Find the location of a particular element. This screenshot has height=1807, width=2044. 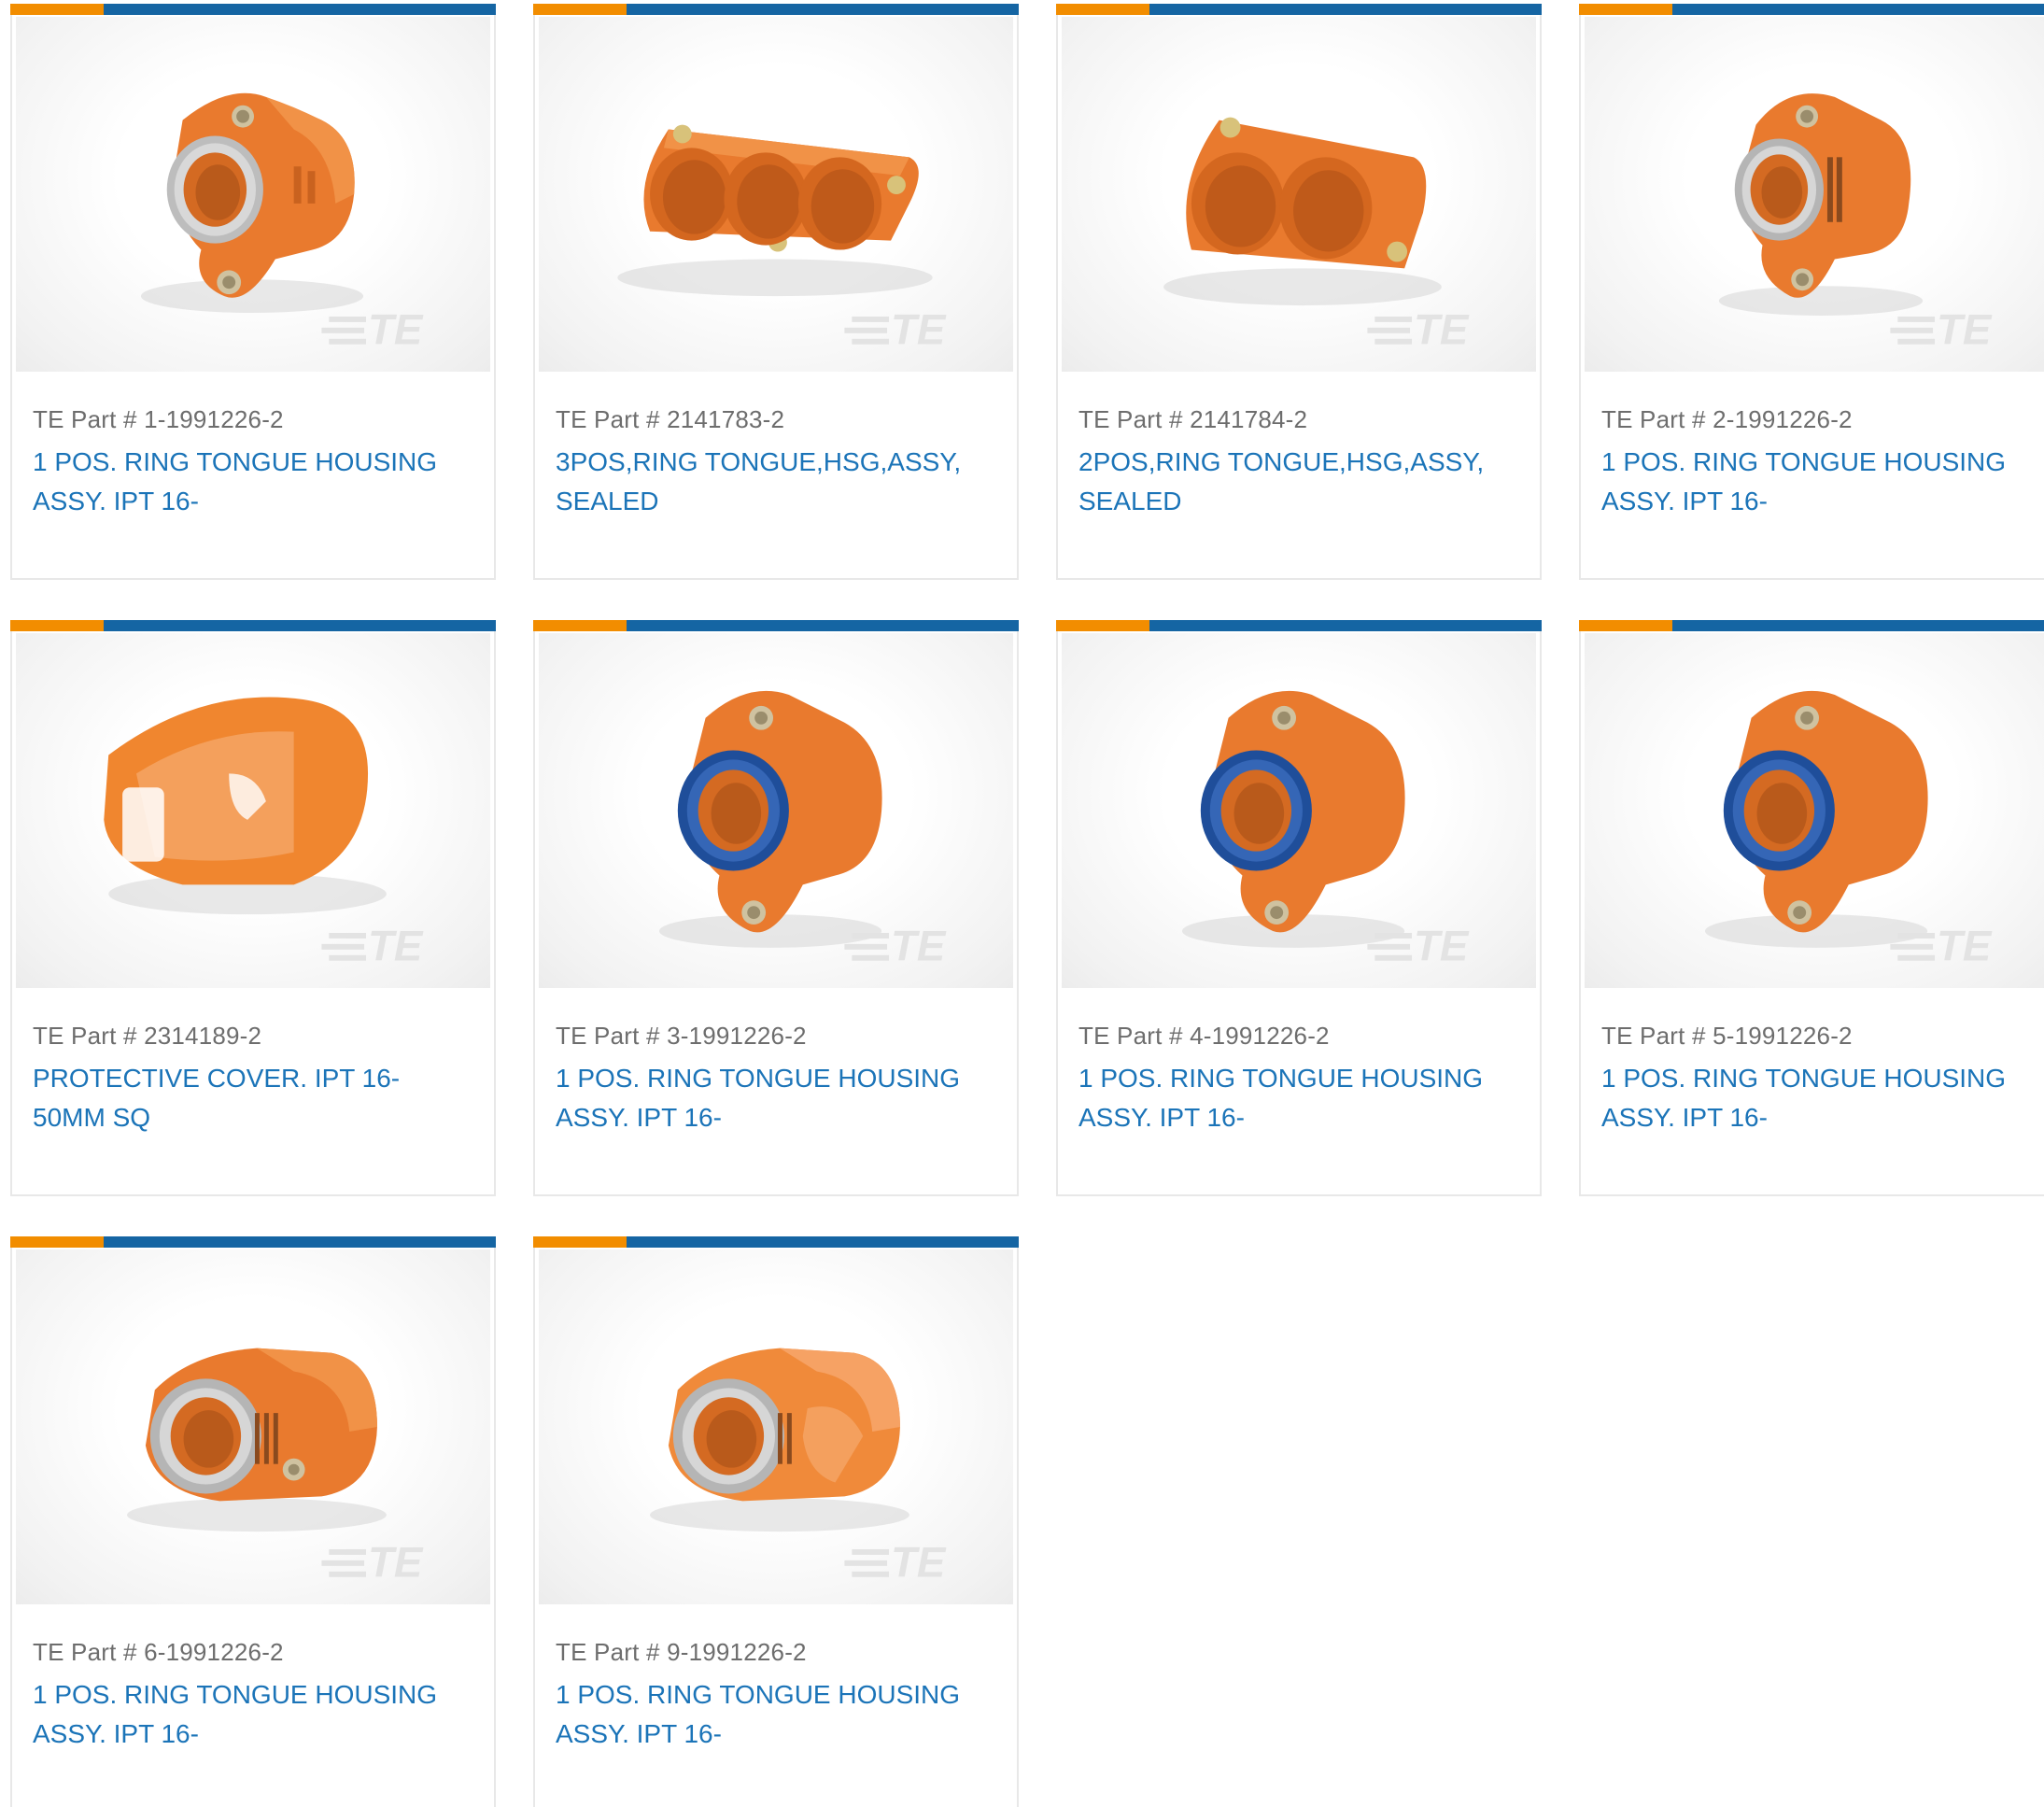

part-number: TE Part # 5-1991226-2 is located at coordinates (1727, 1036).